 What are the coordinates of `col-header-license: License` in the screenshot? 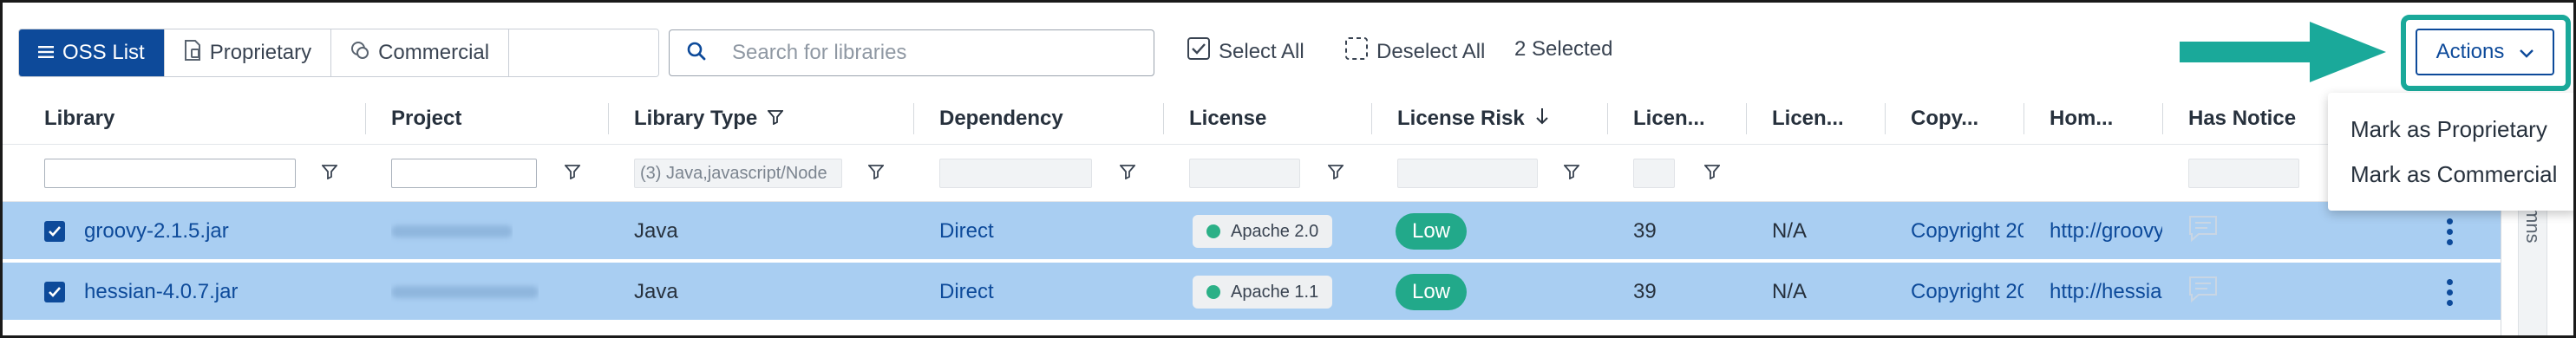 It's located at (1214, 119).